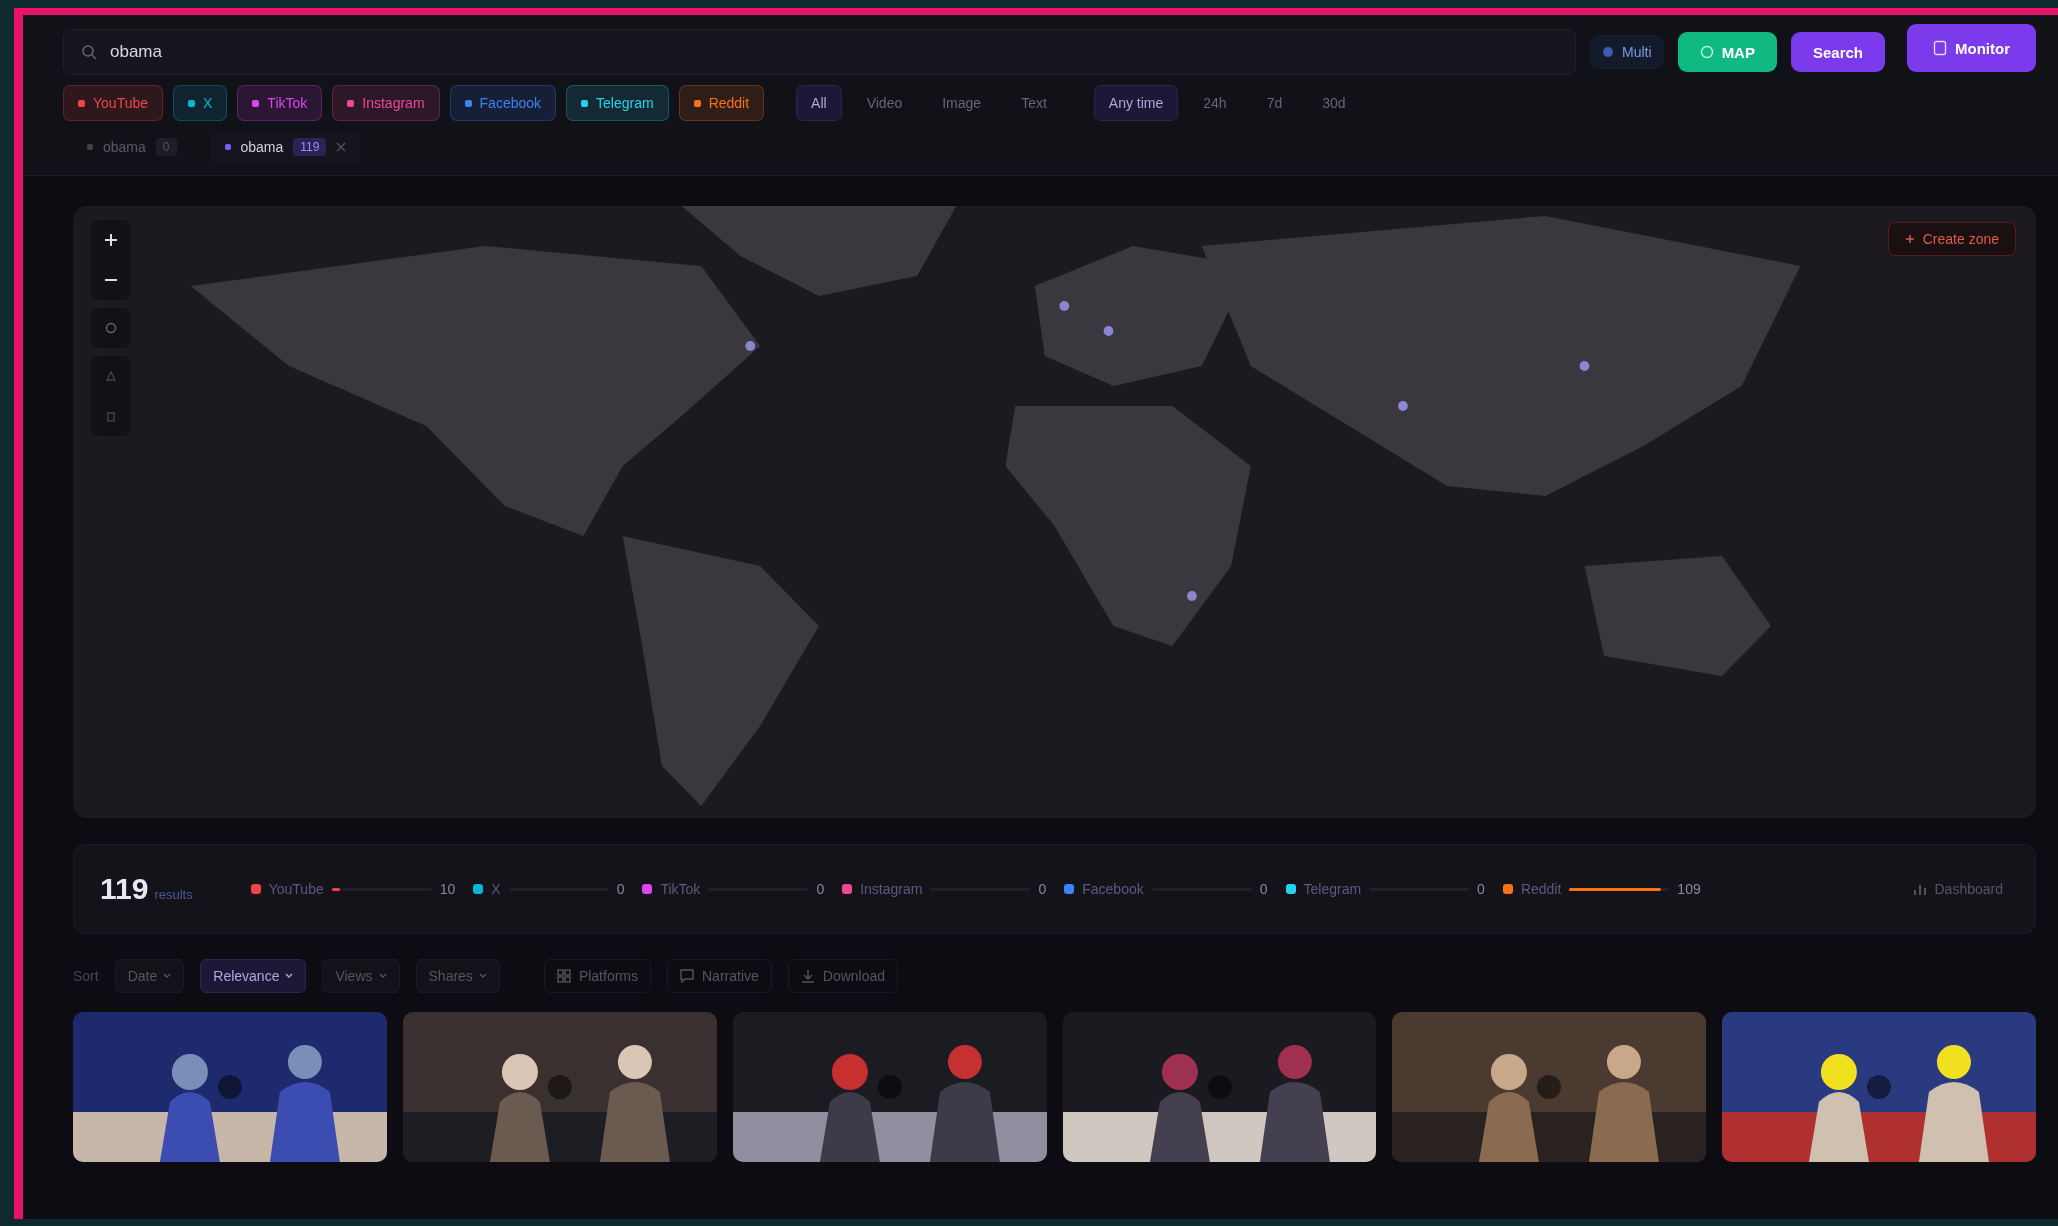 The width and height of the screenshot is (2058, 1226). I want to click on circle-icon, so click(111, 328).